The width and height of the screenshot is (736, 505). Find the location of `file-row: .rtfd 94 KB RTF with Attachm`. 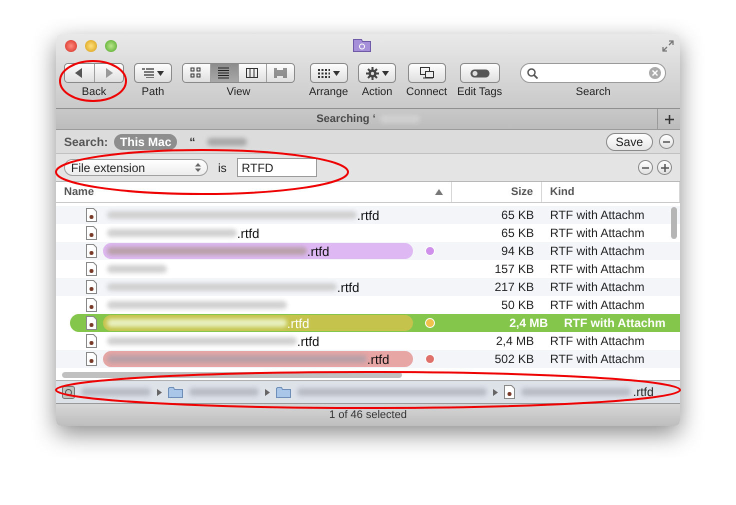

file-row: .rtfd 94 KB RTF with Attachm is located at coordinates (368, 251).